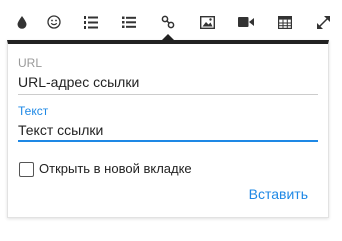 The image size is (342, 241). What do you see at coordinates (26, 169) in the screenshot?
I see `open-new-tab-checkbox` at bounding box center [26, 169].